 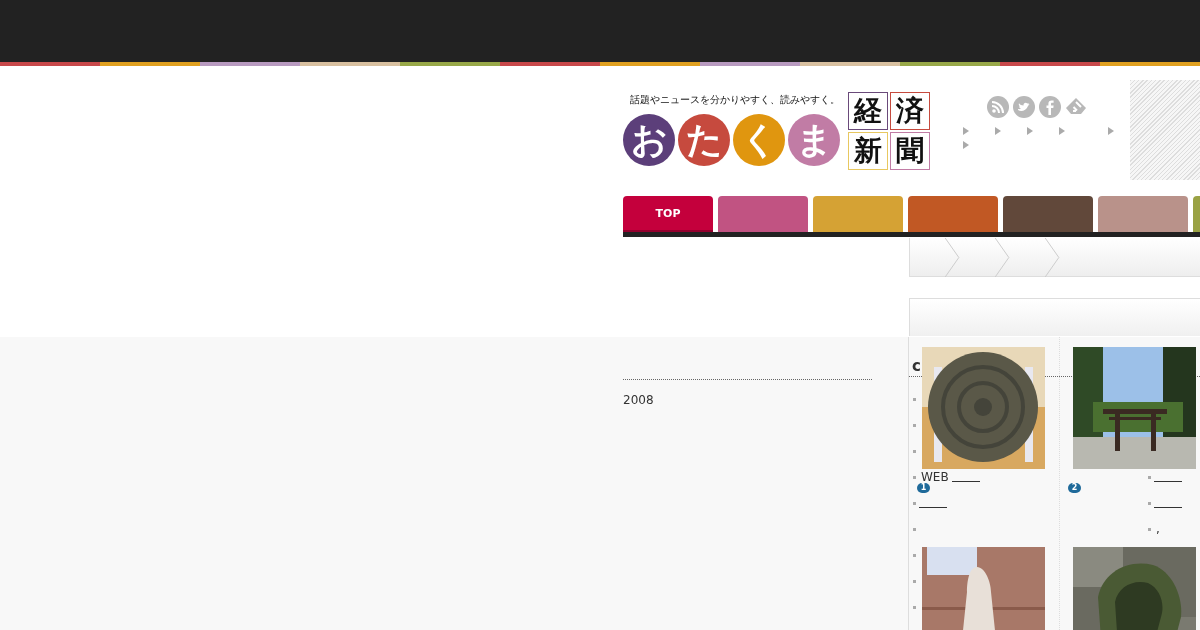 What do you see at coordinates (1023, 107) in the screenshot?
I see `twitter-icon` at bounding box center [1023, 107].